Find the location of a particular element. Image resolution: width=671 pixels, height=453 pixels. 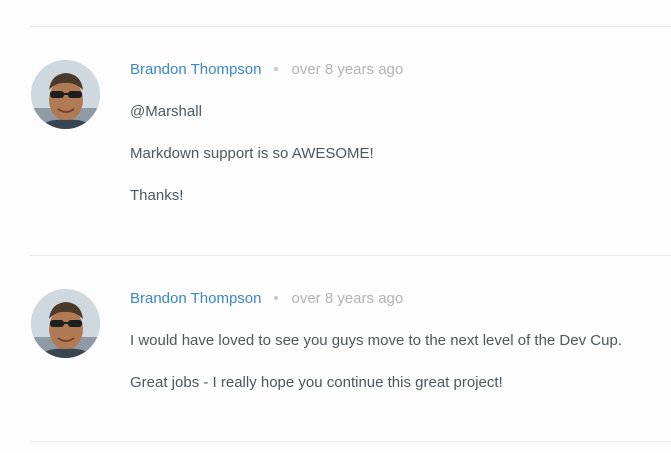

comment-divider-top is located at coordinates (350, 26).